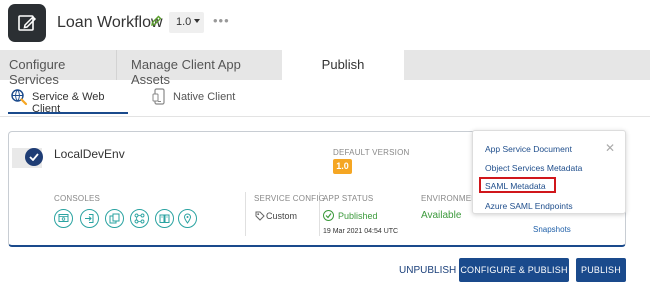 Image resolution: width=650 pixels, height=300 pixels. Describe the element at coordinates (187, 218) in the screenshot. I see `location-pin-icon` at that location.